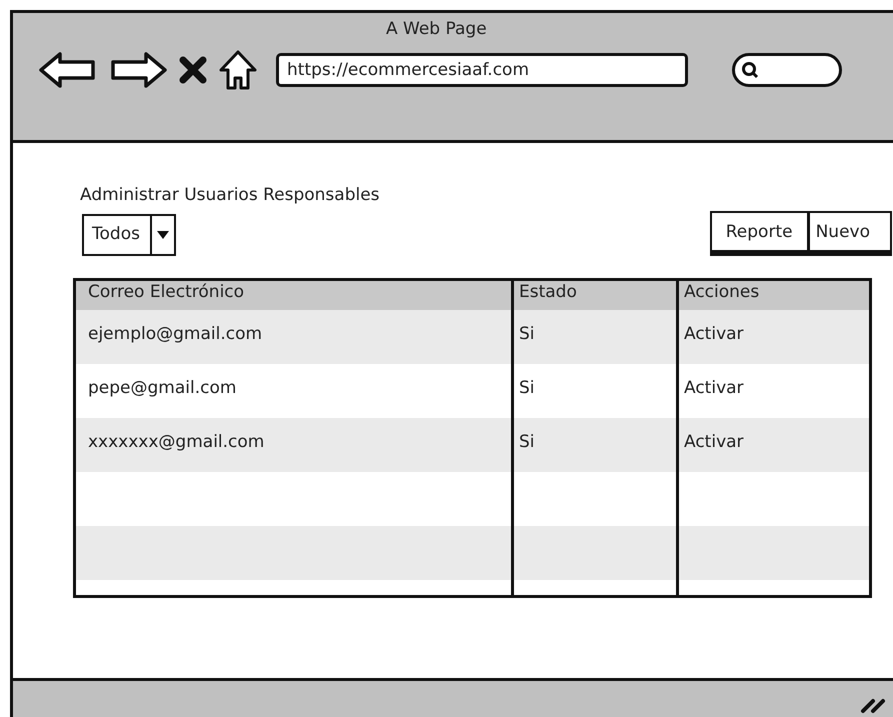 The height and width of the screenshot is (717, 893). What do you see at coordinates (436, 29) in the screenshot?
I see `window-title: A Web Page` at bounding box center [436, 29].